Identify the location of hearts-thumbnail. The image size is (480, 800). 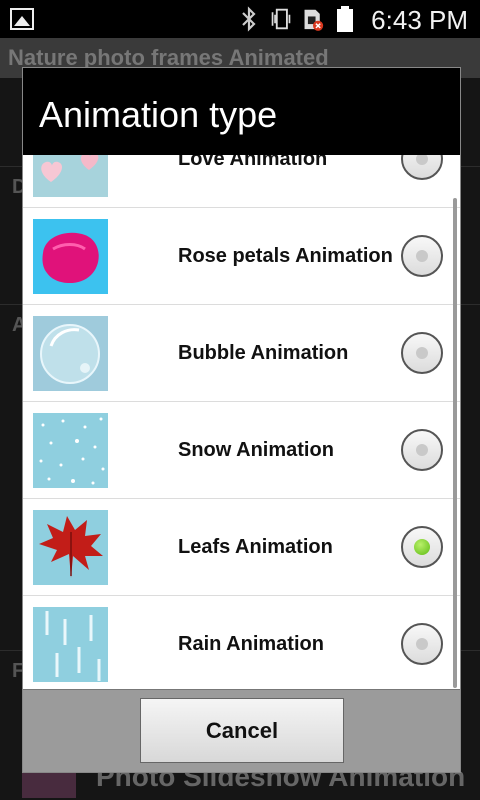
(70, 176).